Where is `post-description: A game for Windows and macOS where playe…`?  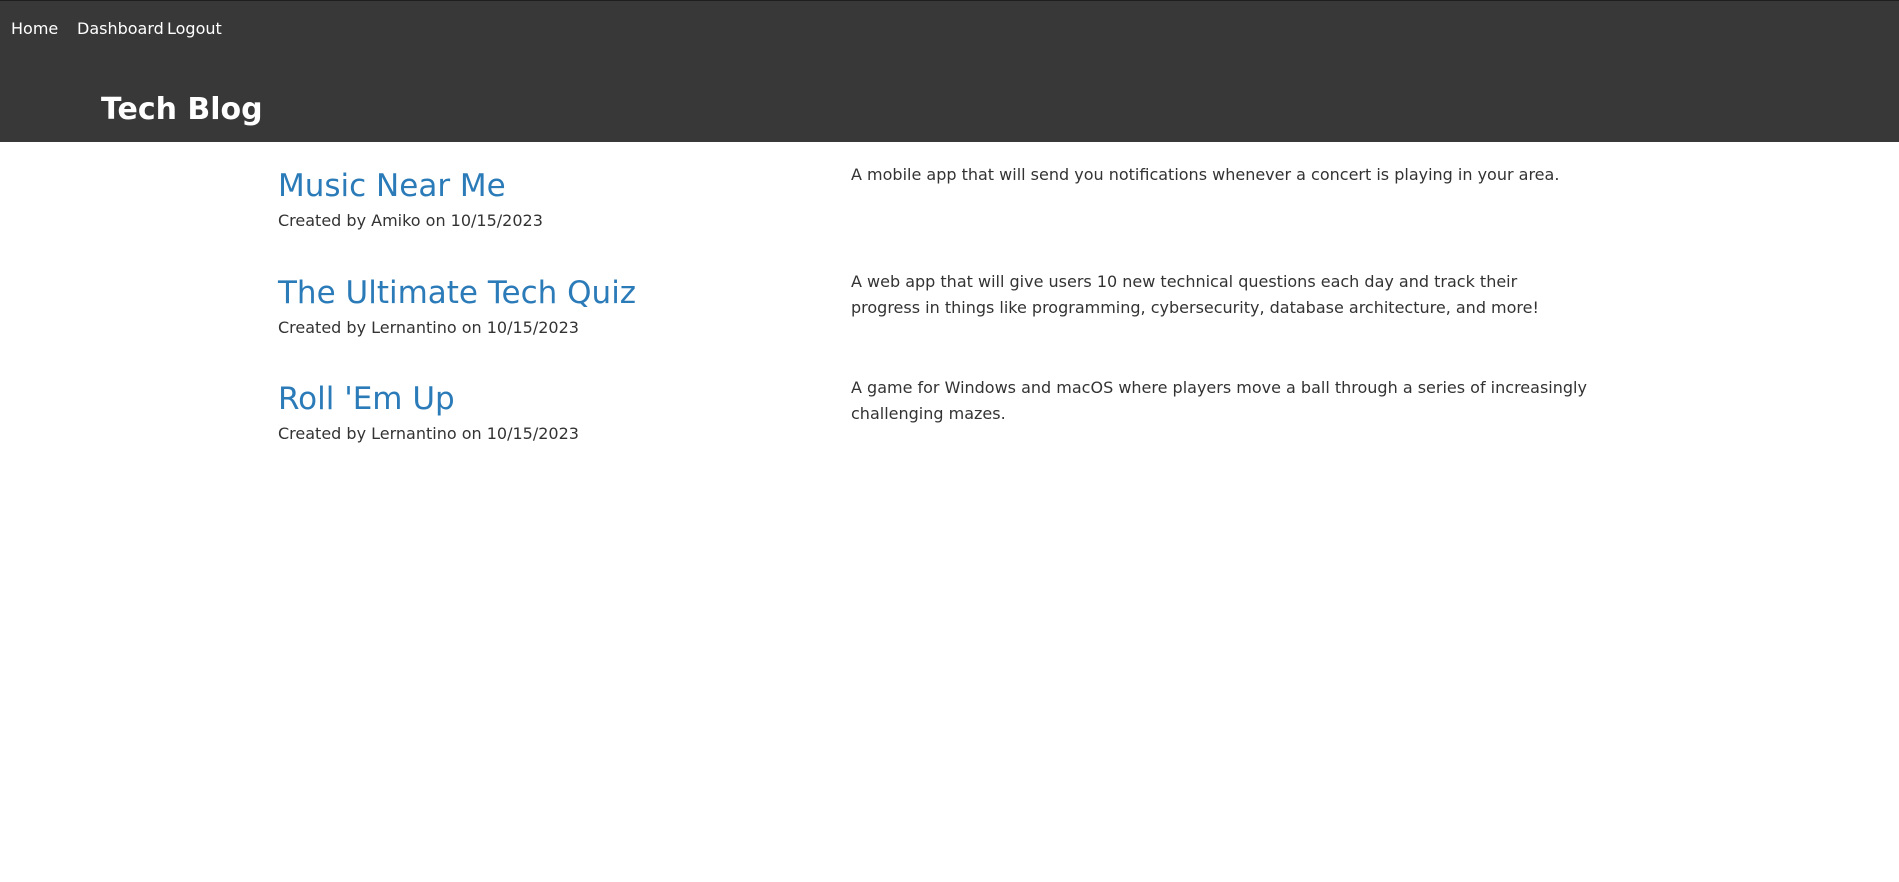 post-description: A game for Windows and macOS where playe… is located at coordinates (1219, 400).